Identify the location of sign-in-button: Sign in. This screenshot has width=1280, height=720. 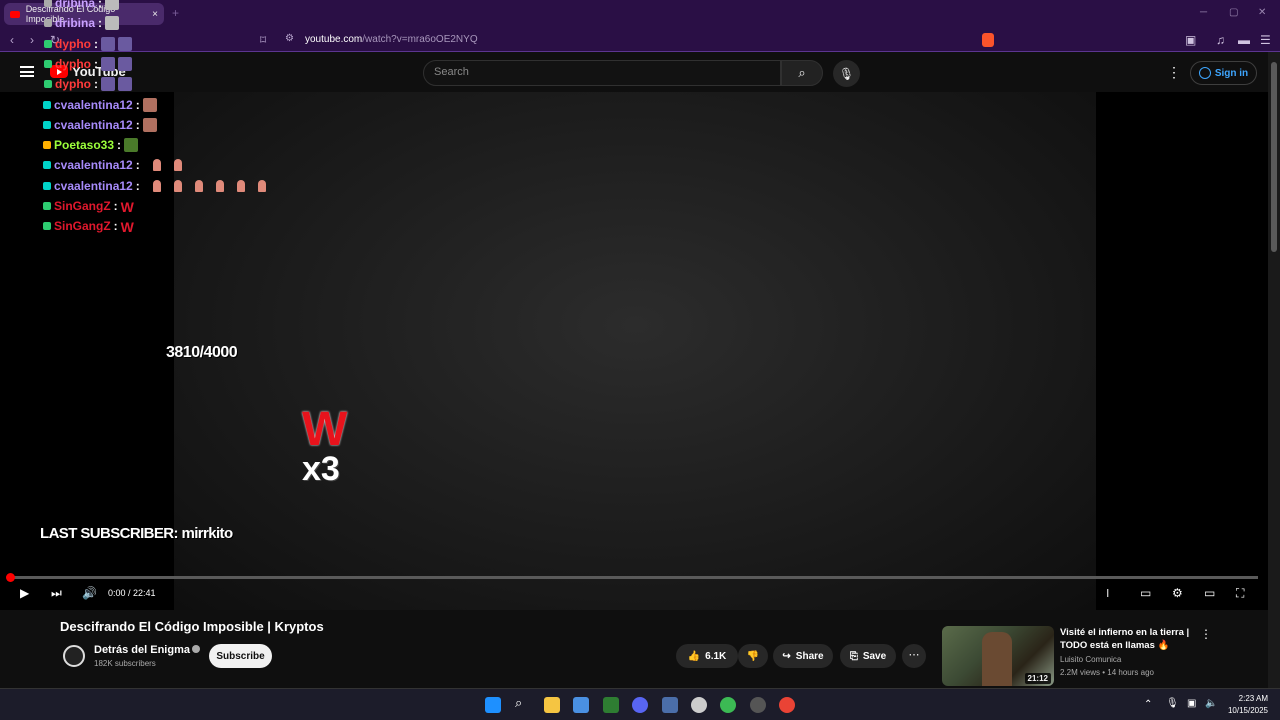
(1223, 73).